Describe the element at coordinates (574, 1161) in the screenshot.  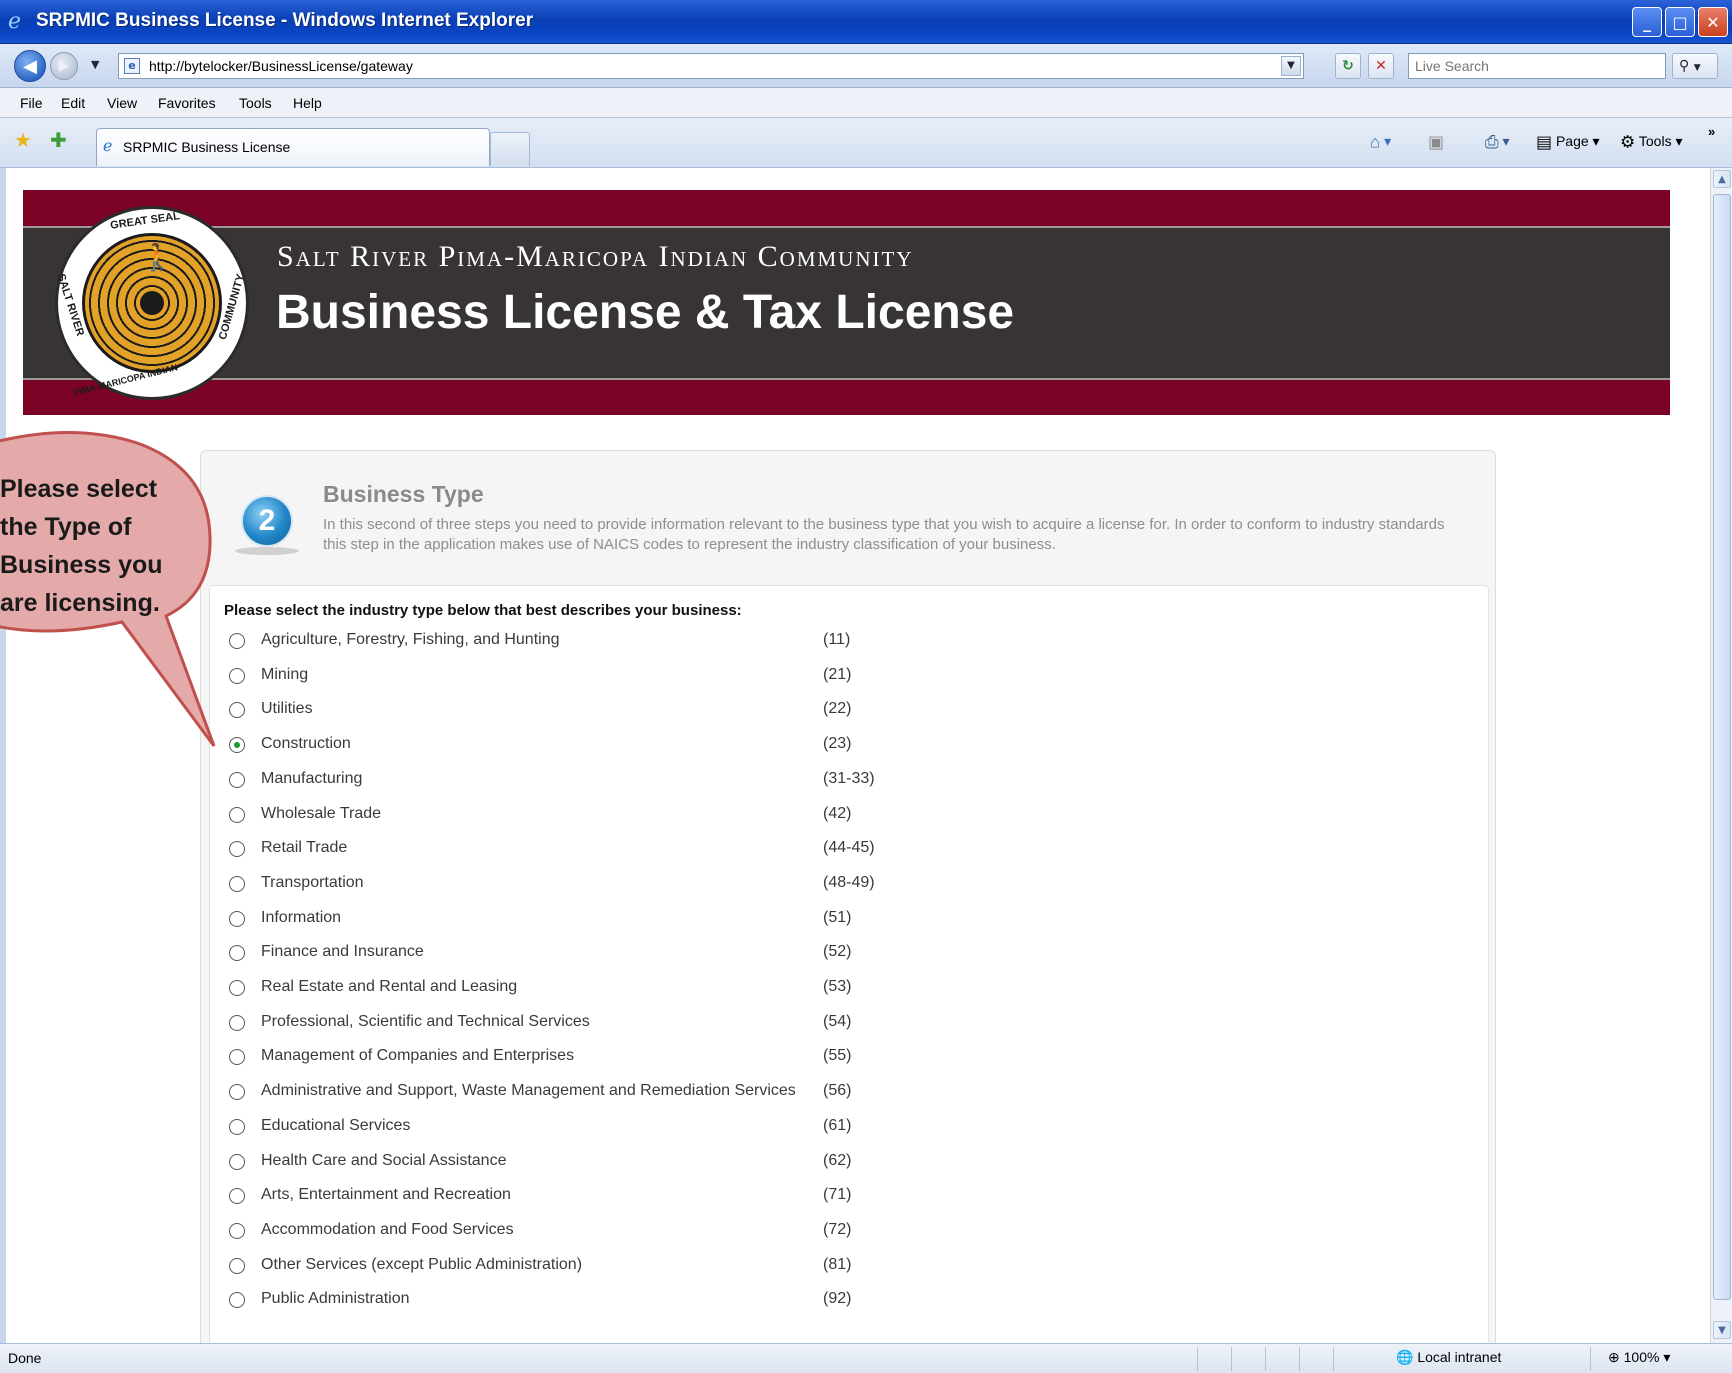
I see `industry-option: Health Care and Social Assistance (62)` at that location.